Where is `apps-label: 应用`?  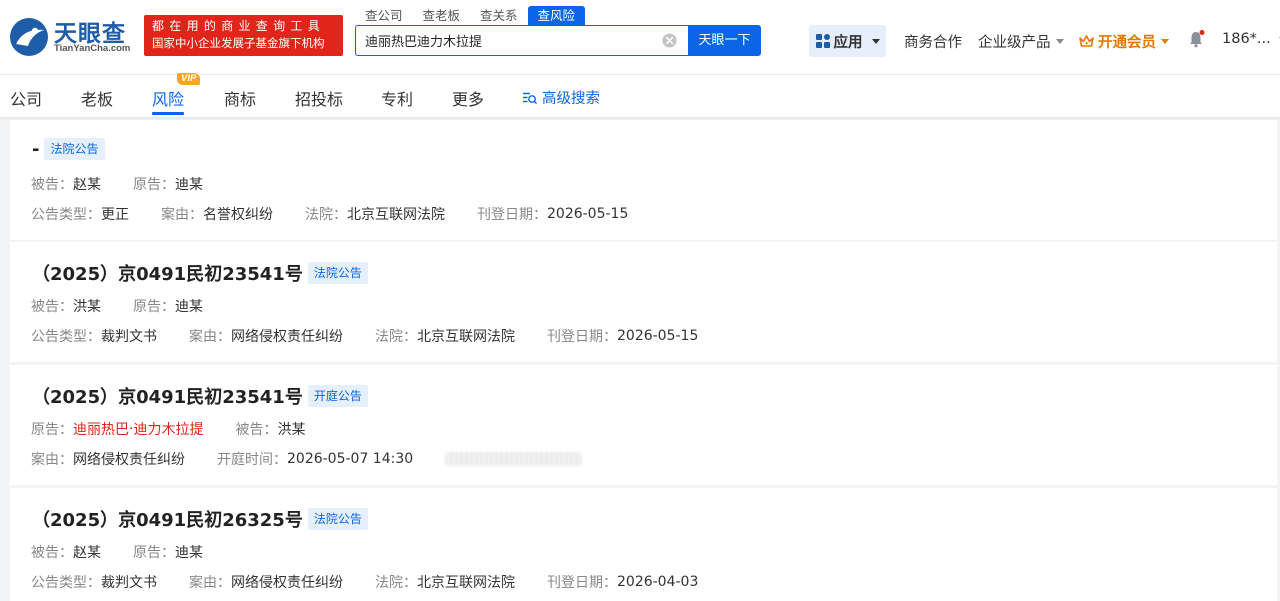 apps-label: 应用 is located at coordinates (848, 42).